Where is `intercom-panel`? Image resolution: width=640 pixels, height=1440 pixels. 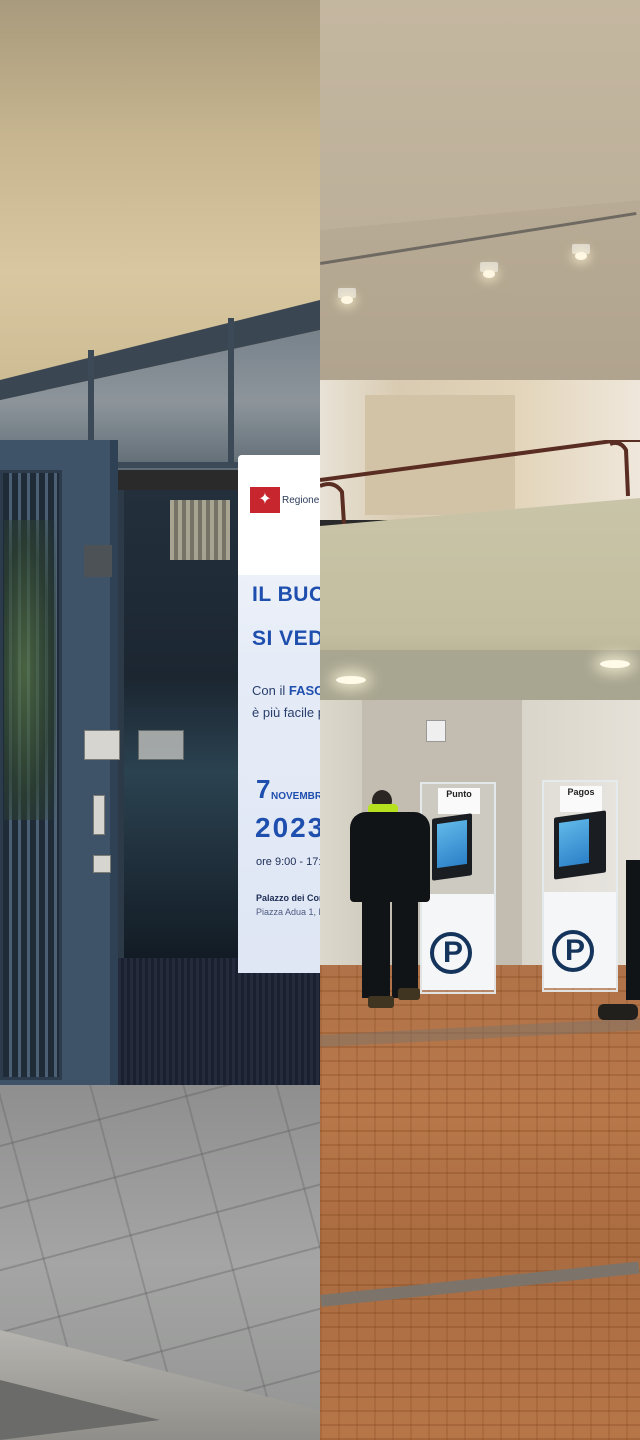
intercom-panel is located at coordinates (102, 745).